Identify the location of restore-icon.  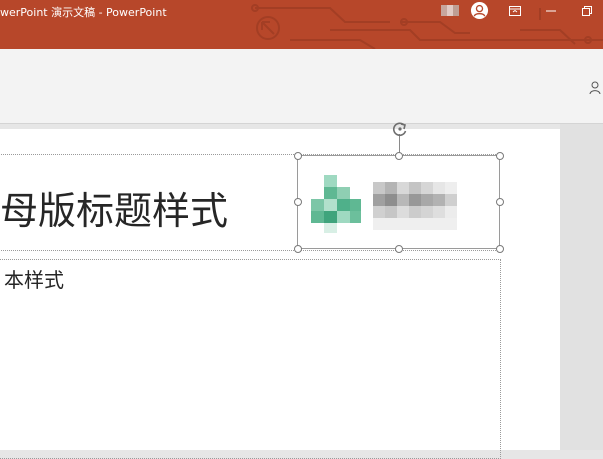
(587, 11).